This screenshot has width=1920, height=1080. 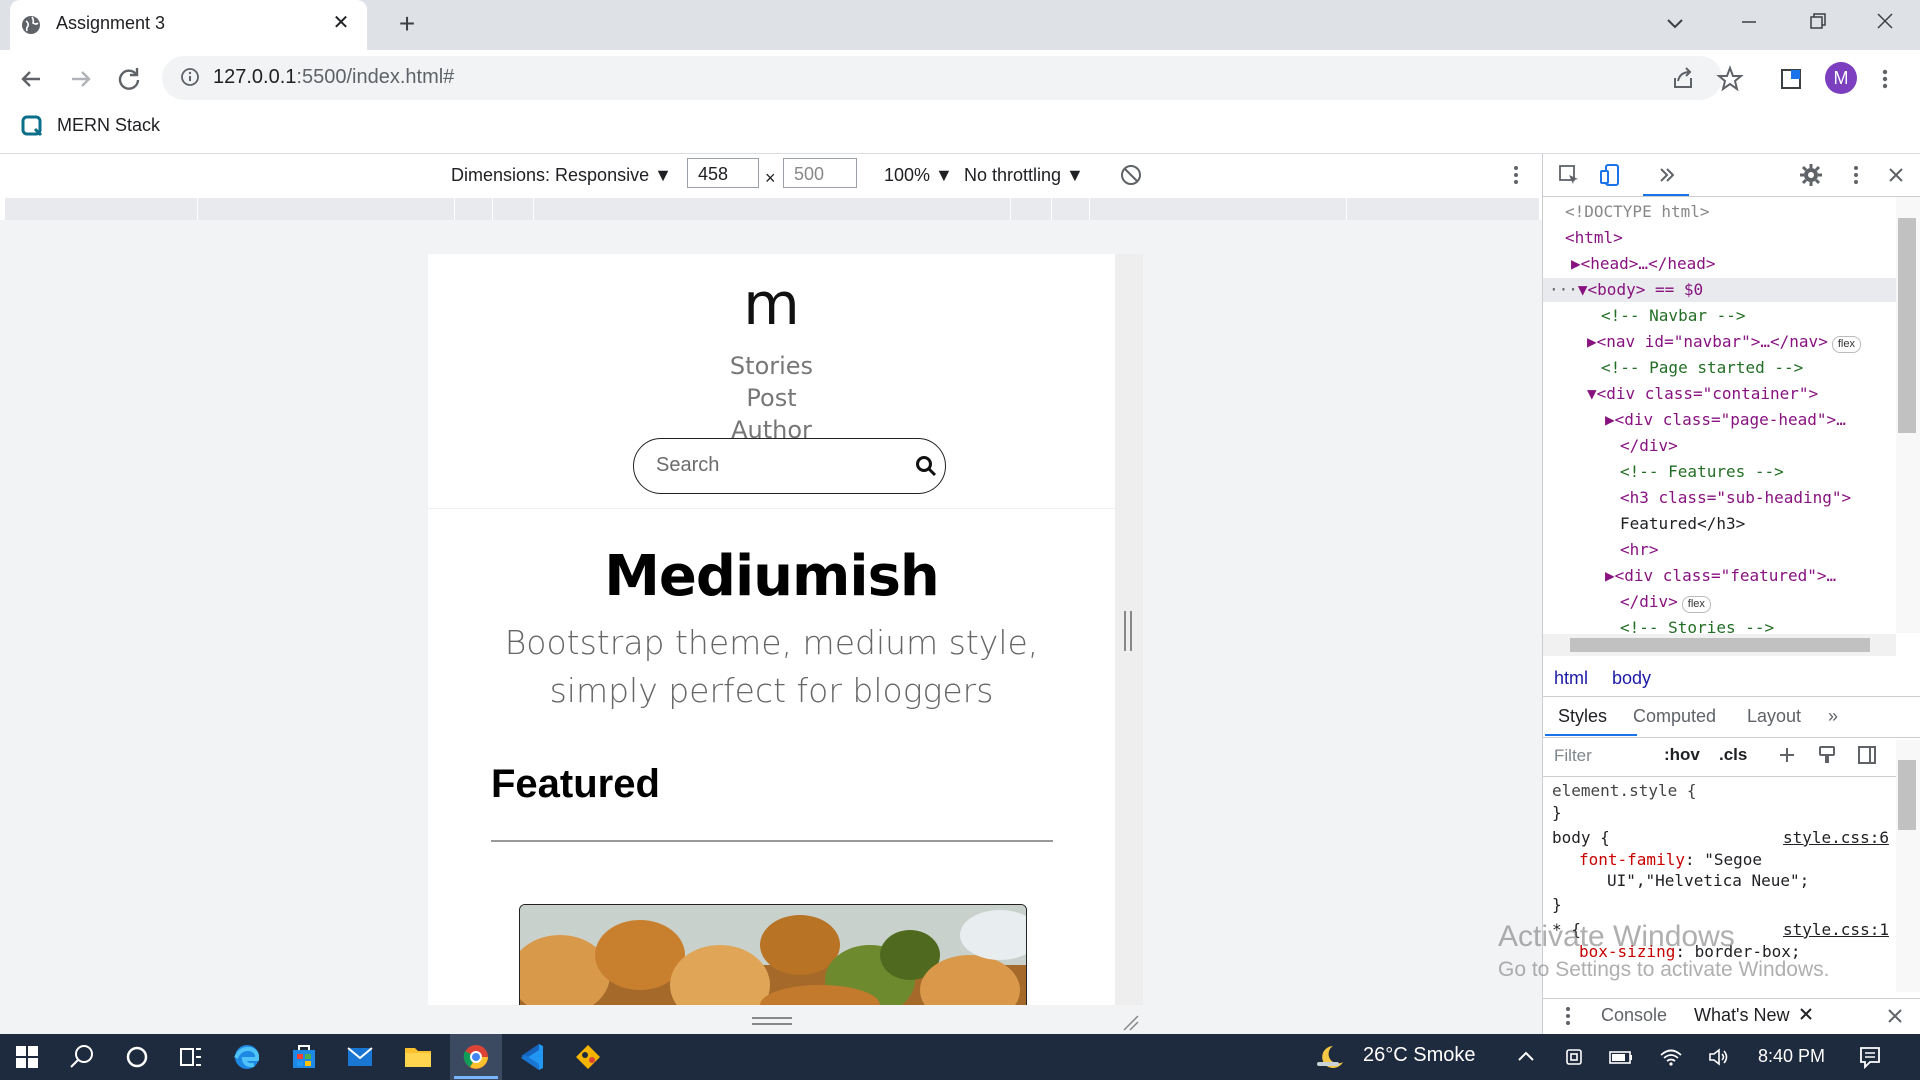 What do you see at coordinates (1569, 175) in the screenshot?
I see `inspect-element-icon` at bounding box center [1569, 175].